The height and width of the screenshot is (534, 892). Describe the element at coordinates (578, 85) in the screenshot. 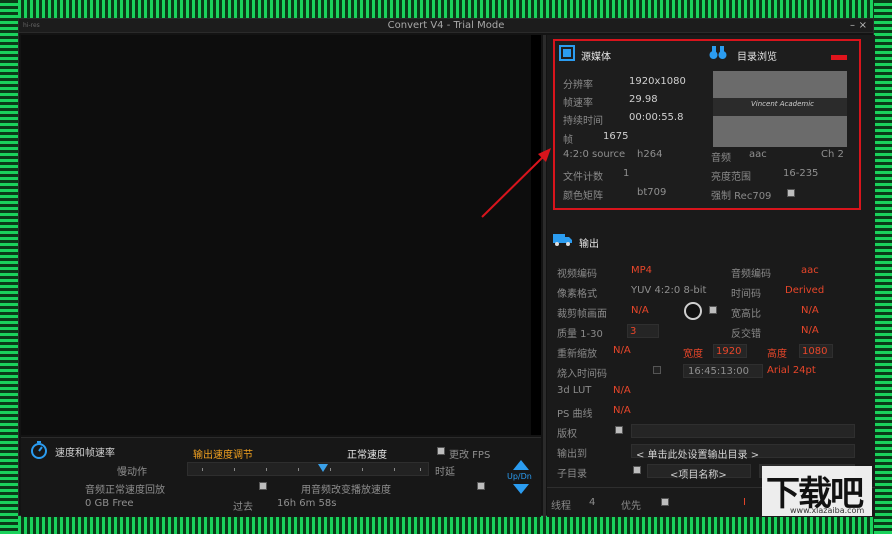

I see `resolution-label: 分辨率` at that location.